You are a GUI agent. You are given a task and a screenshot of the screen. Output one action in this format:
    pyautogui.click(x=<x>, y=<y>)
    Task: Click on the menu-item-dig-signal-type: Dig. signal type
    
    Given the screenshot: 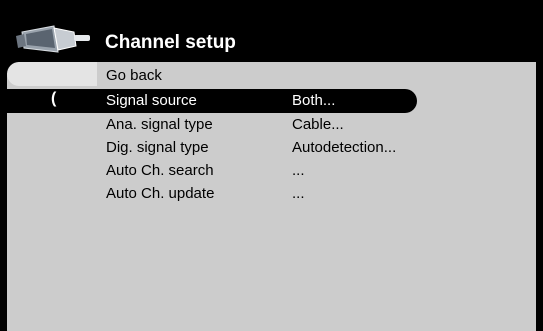 What is the action you would take?
    pyautogui.click(x=157, y=147)
    